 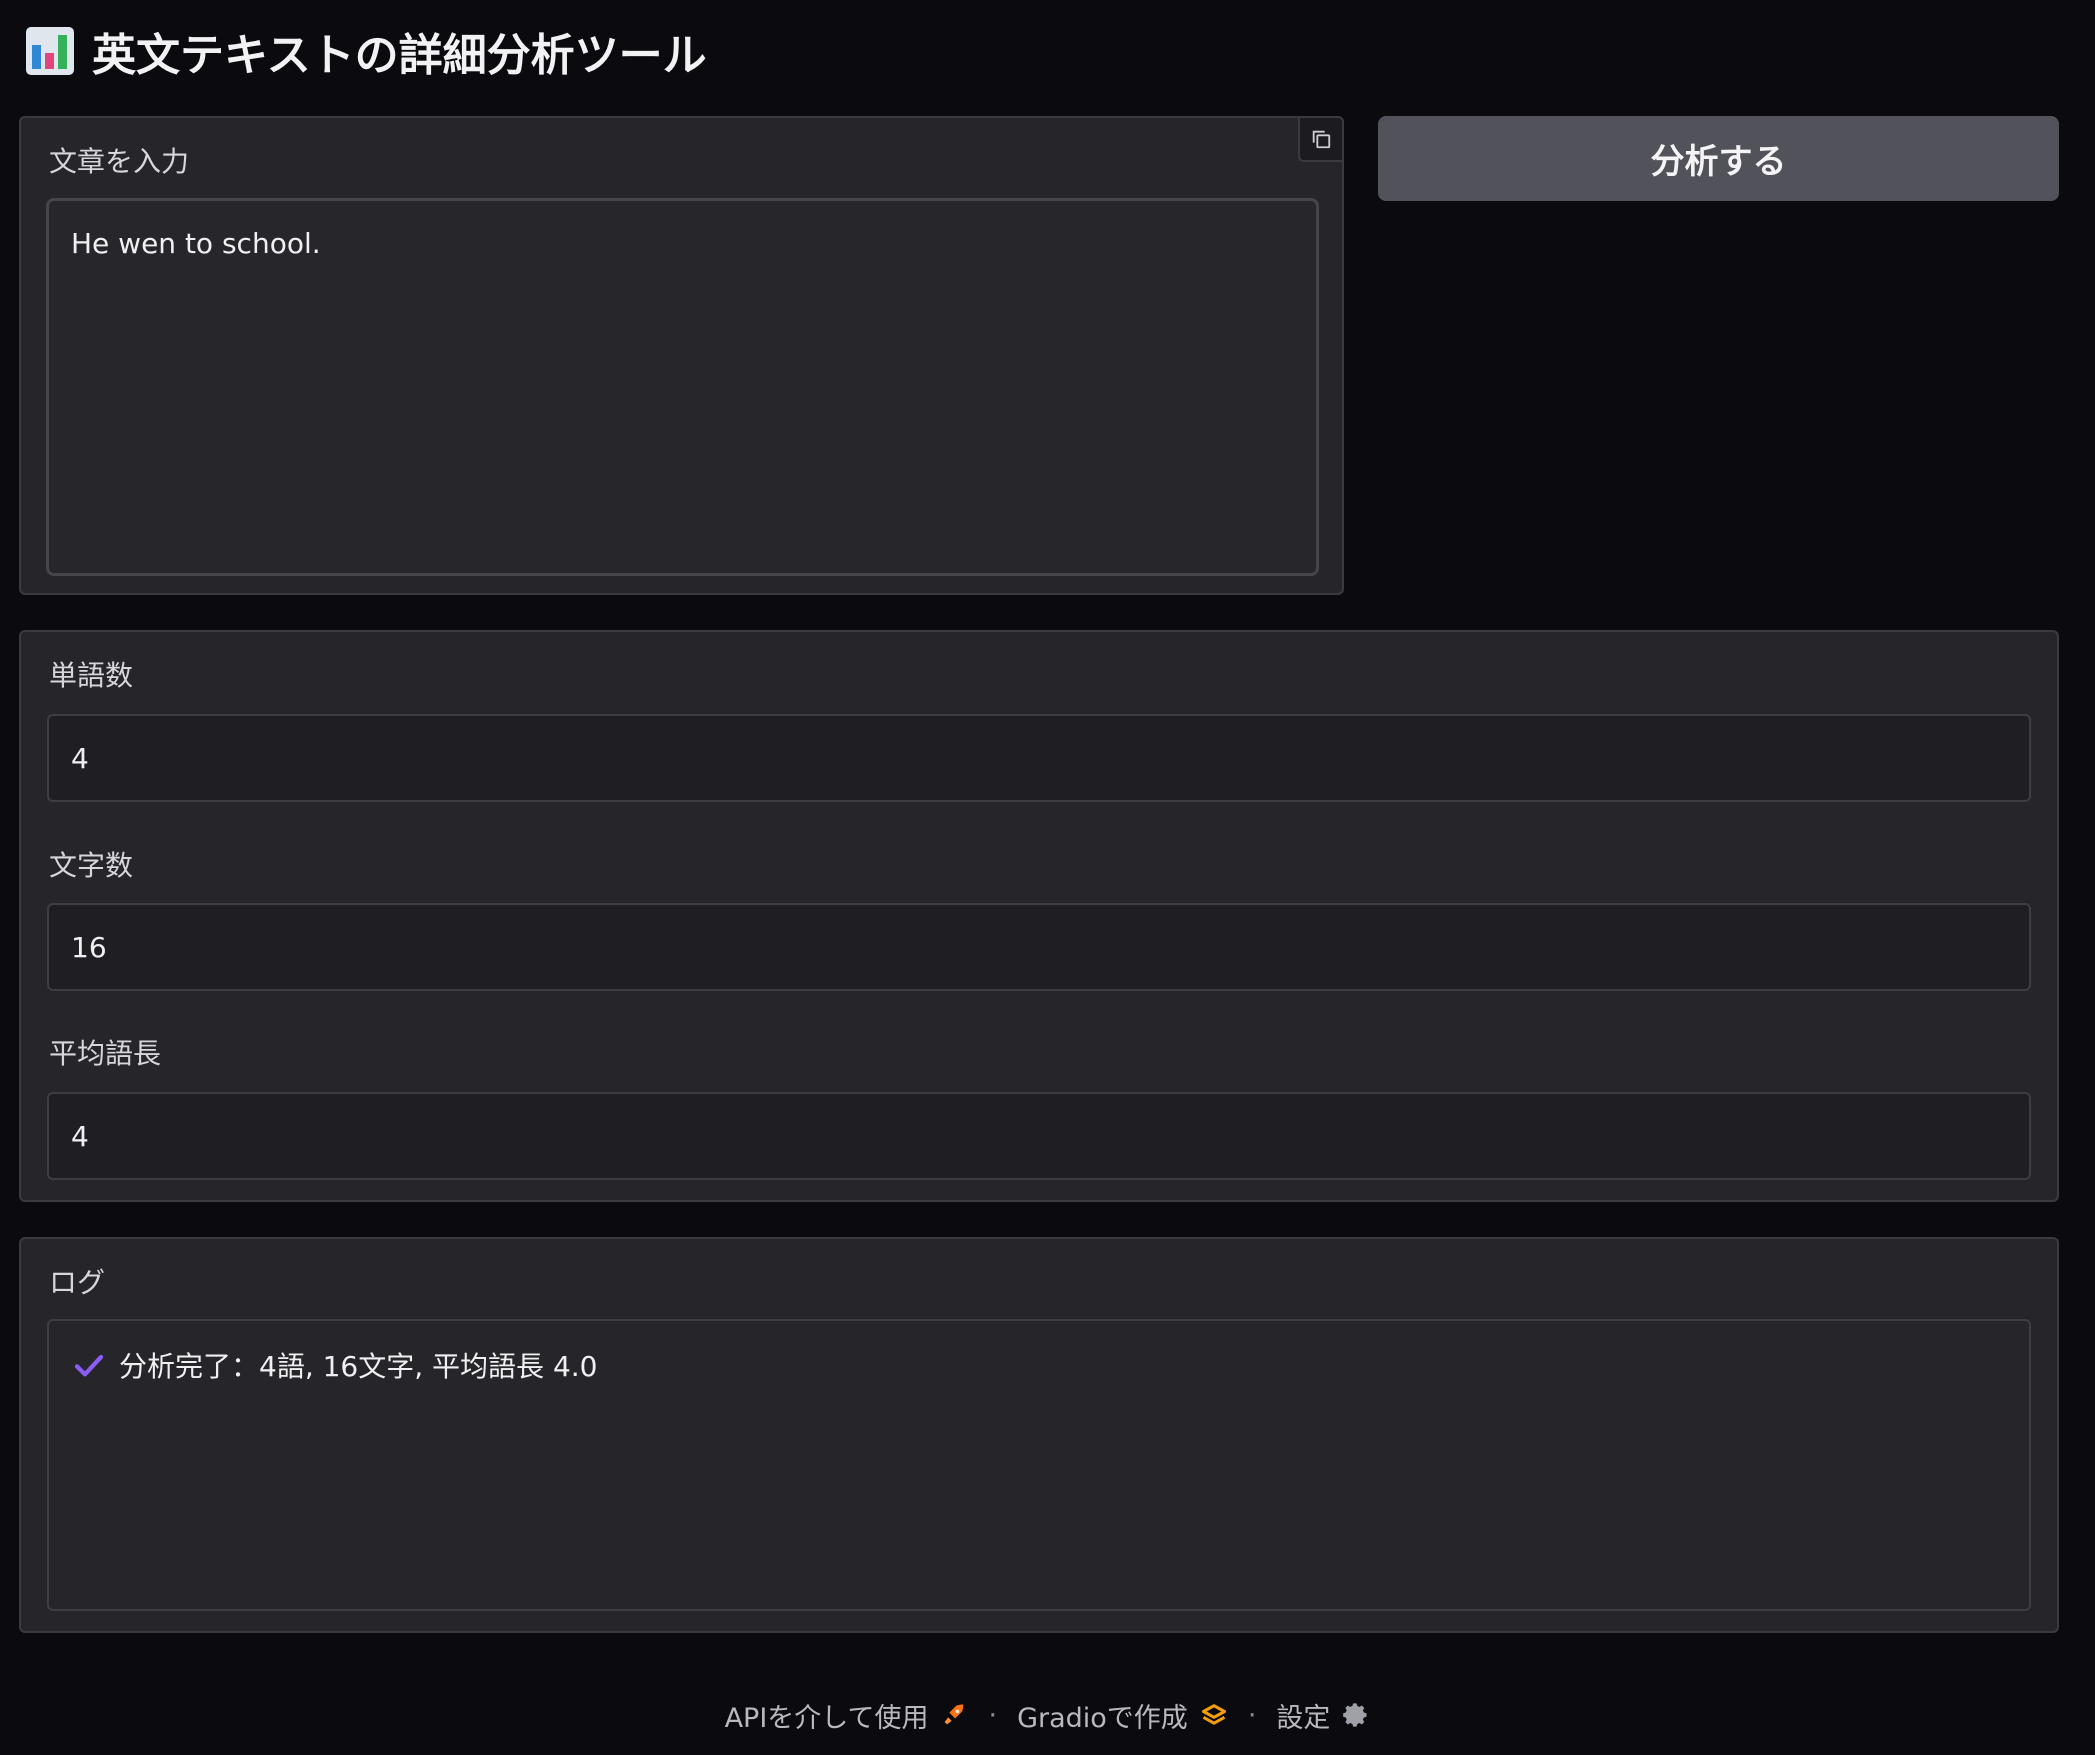 I want to click on log-message: 分析完了：4語, 16文字, 平均語長 4.0, so click(x=358, y=1366).